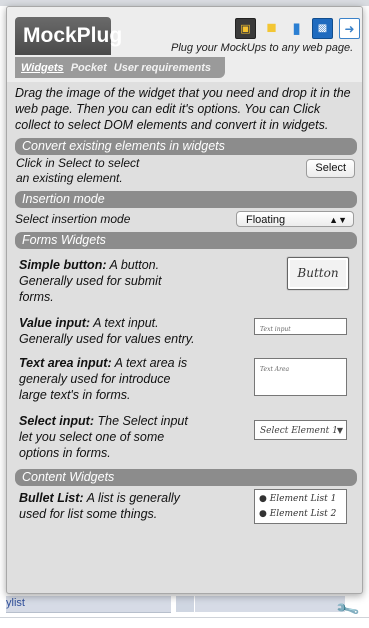 Image resolution: width=369 pixels, height=628 pixels. Describe the element at coordinates (186, 146) in the screenshot. I see `section-convert-heading: Convert existing elements in widgets` at that location.